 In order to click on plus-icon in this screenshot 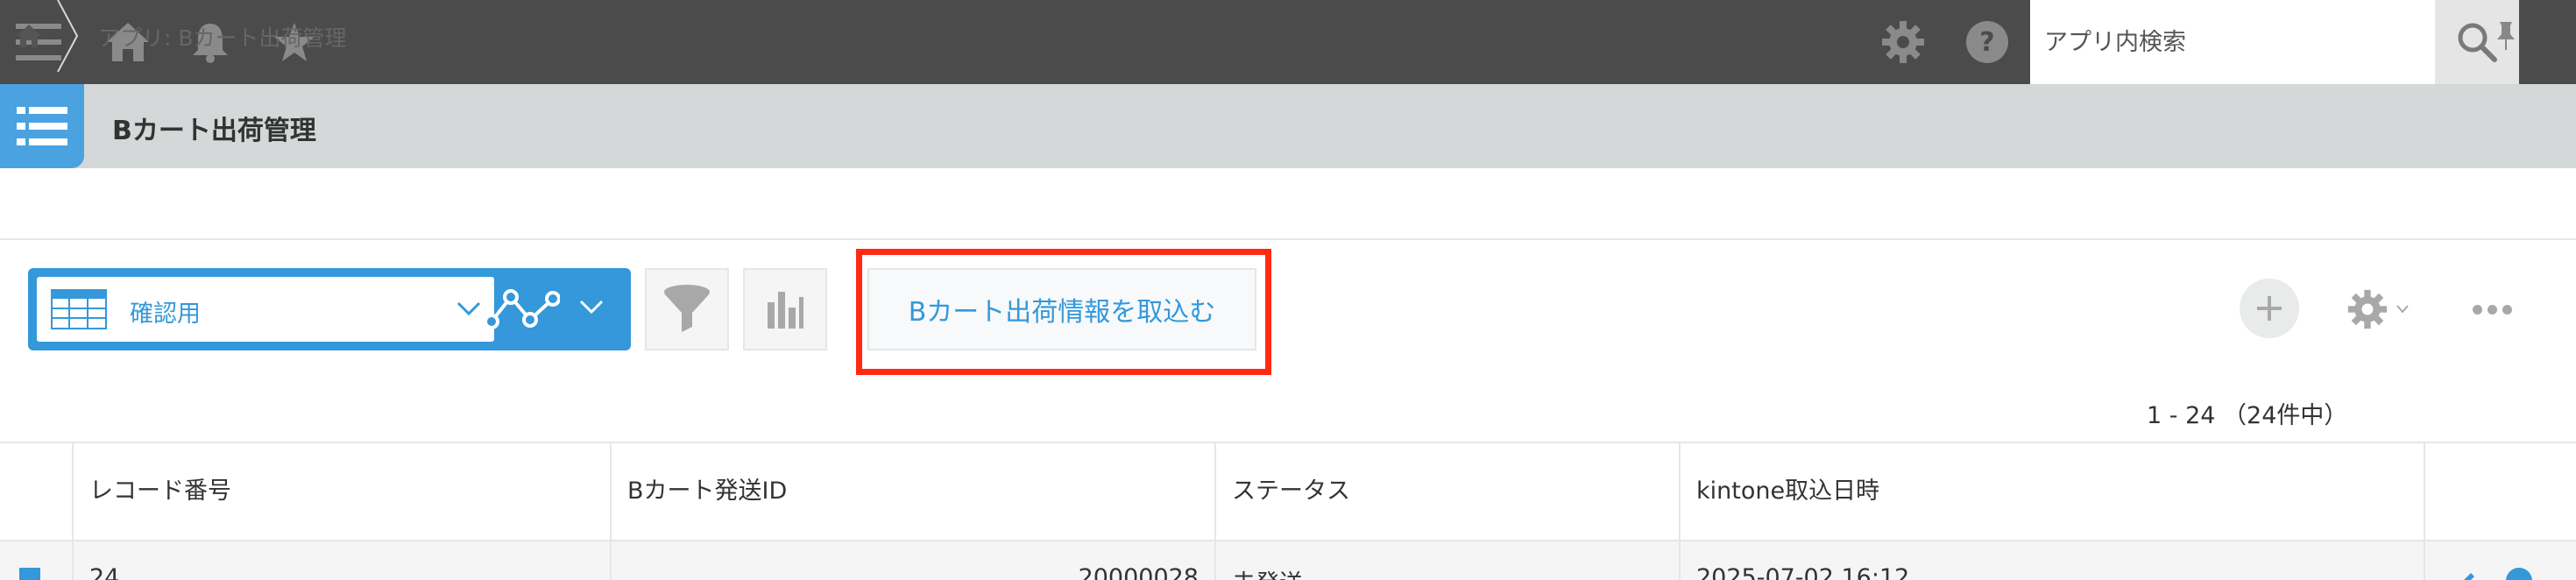, I will do `click(2269, 308)`.